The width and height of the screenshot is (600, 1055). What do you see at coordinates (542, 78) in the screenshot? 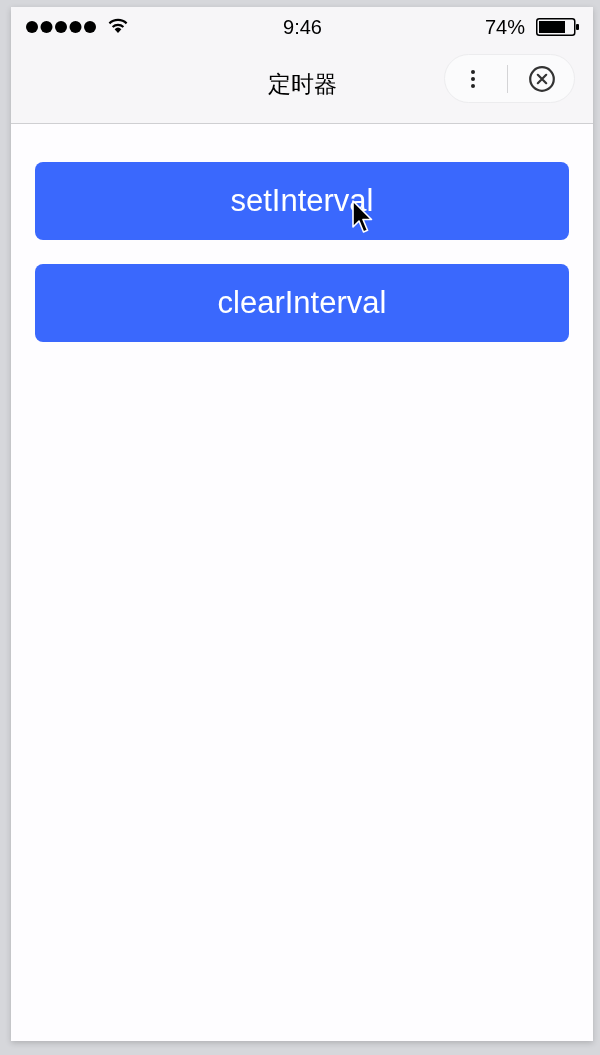
I see `close-icon` at bounding box center [542, 78].